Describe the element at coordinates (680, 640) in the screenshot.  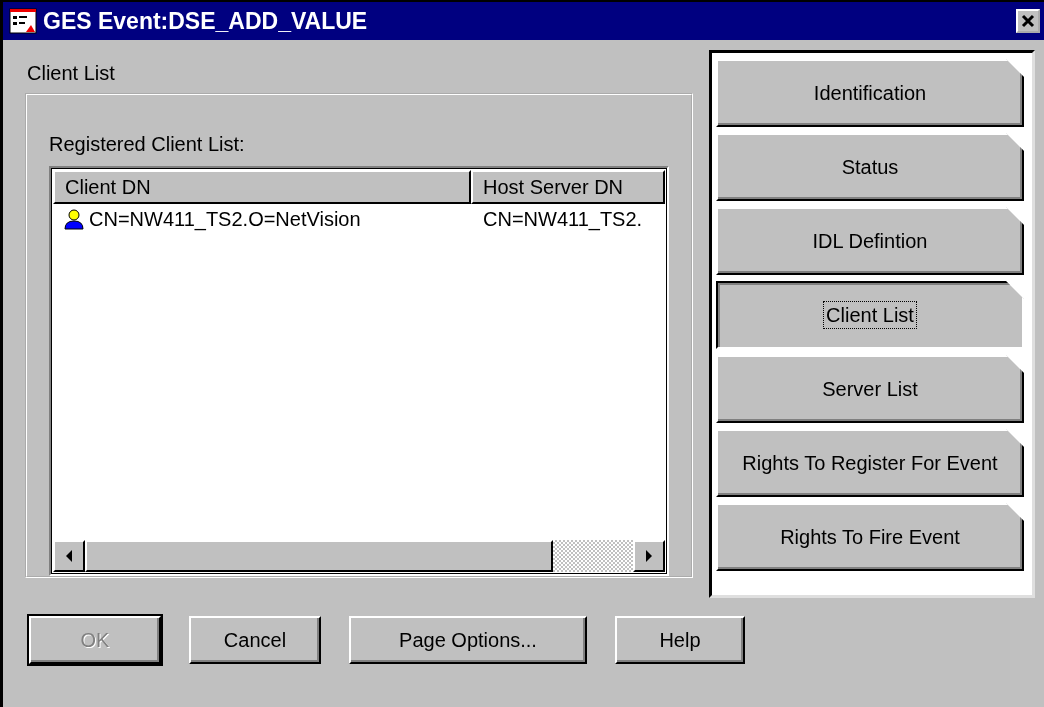
I see `dialog-button: Help` at that location.